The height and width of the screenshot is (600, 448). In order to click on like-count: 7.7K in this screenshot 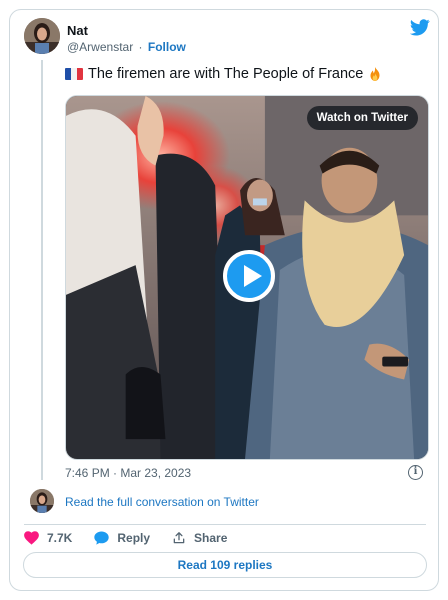, I will do `click(60, 538)`.